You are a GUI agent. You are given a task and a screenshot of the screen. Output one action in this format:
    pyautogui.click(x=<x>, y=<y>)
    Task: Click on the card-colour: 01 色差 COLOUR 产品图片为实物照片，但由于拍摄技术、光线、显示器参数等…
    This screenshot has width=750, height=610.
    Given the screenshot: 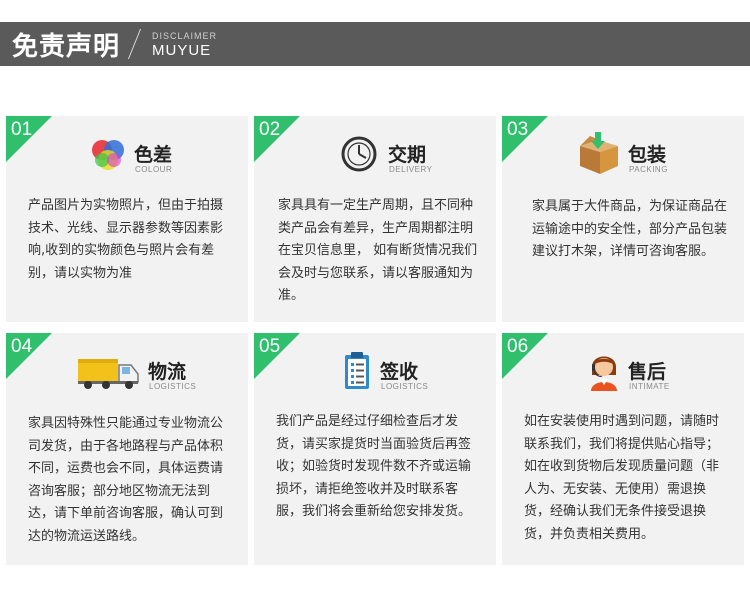 What is the action you would take?
    pyautogui.click(x=127, y=219)
    